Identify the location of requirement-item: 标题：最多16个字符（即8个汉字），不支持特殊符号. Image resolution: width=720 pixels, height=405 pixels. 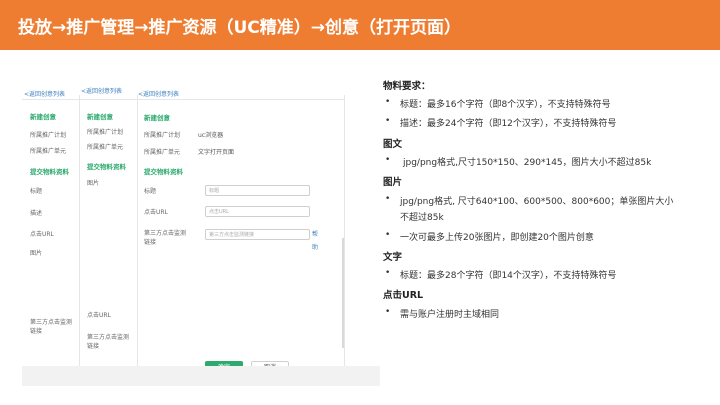
(505, 105).